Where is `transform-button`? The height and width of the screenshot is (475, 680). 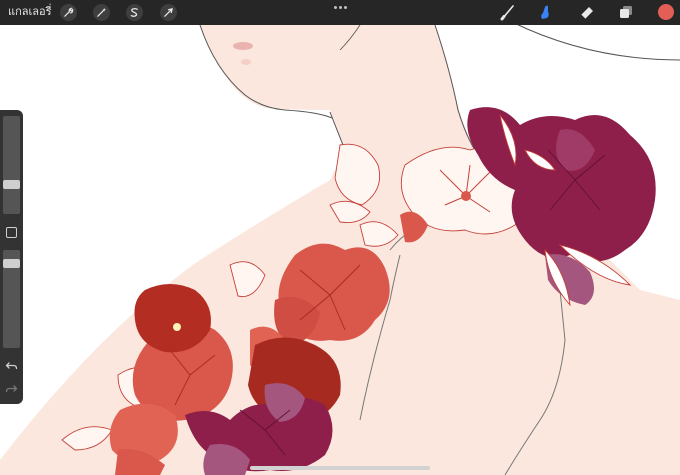 transform-button is located at coordinates (168, 12).